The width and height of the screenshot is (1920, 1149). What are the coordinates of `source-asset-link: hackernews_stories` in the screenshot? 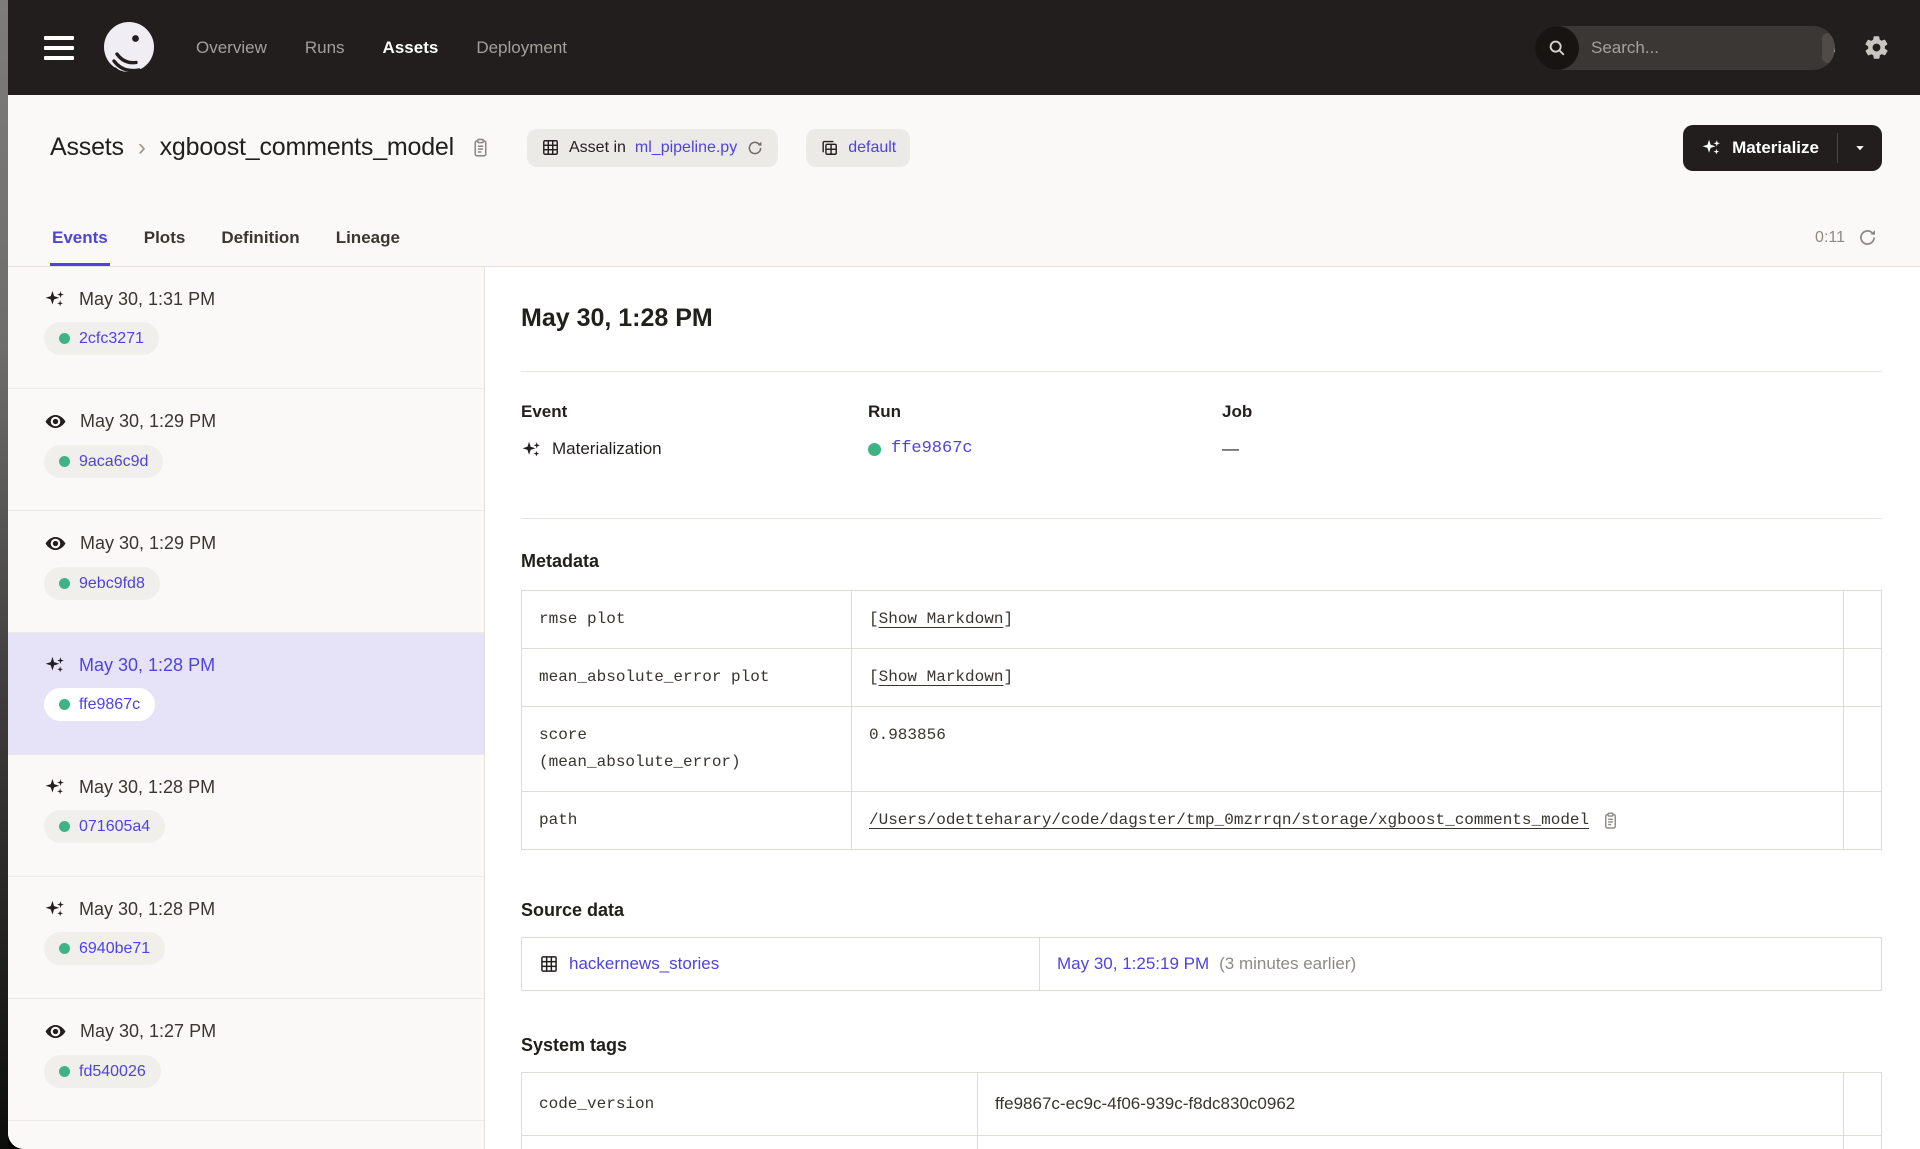 It's located at (644, 964).